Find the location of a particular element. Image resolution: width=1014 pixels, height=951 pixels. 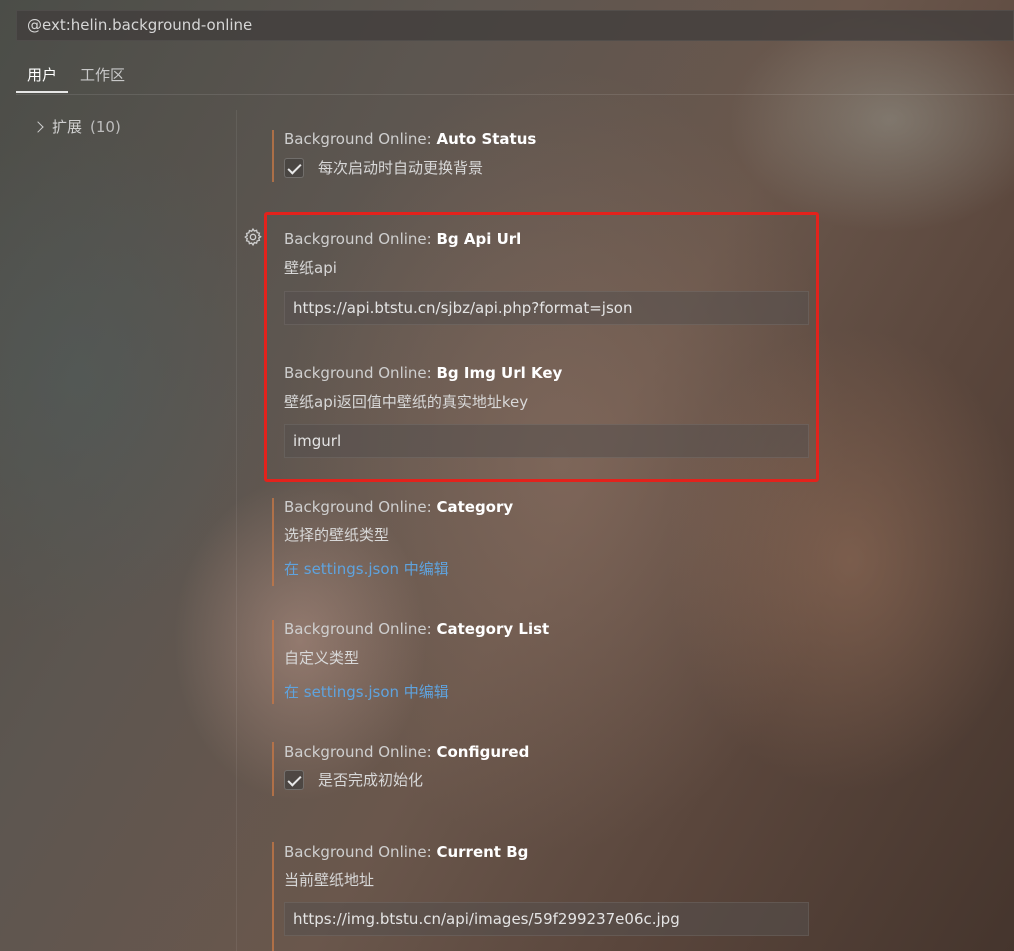

checkbox-label: 每次启动时自动更换背景 is located at coordinates (401, 168).